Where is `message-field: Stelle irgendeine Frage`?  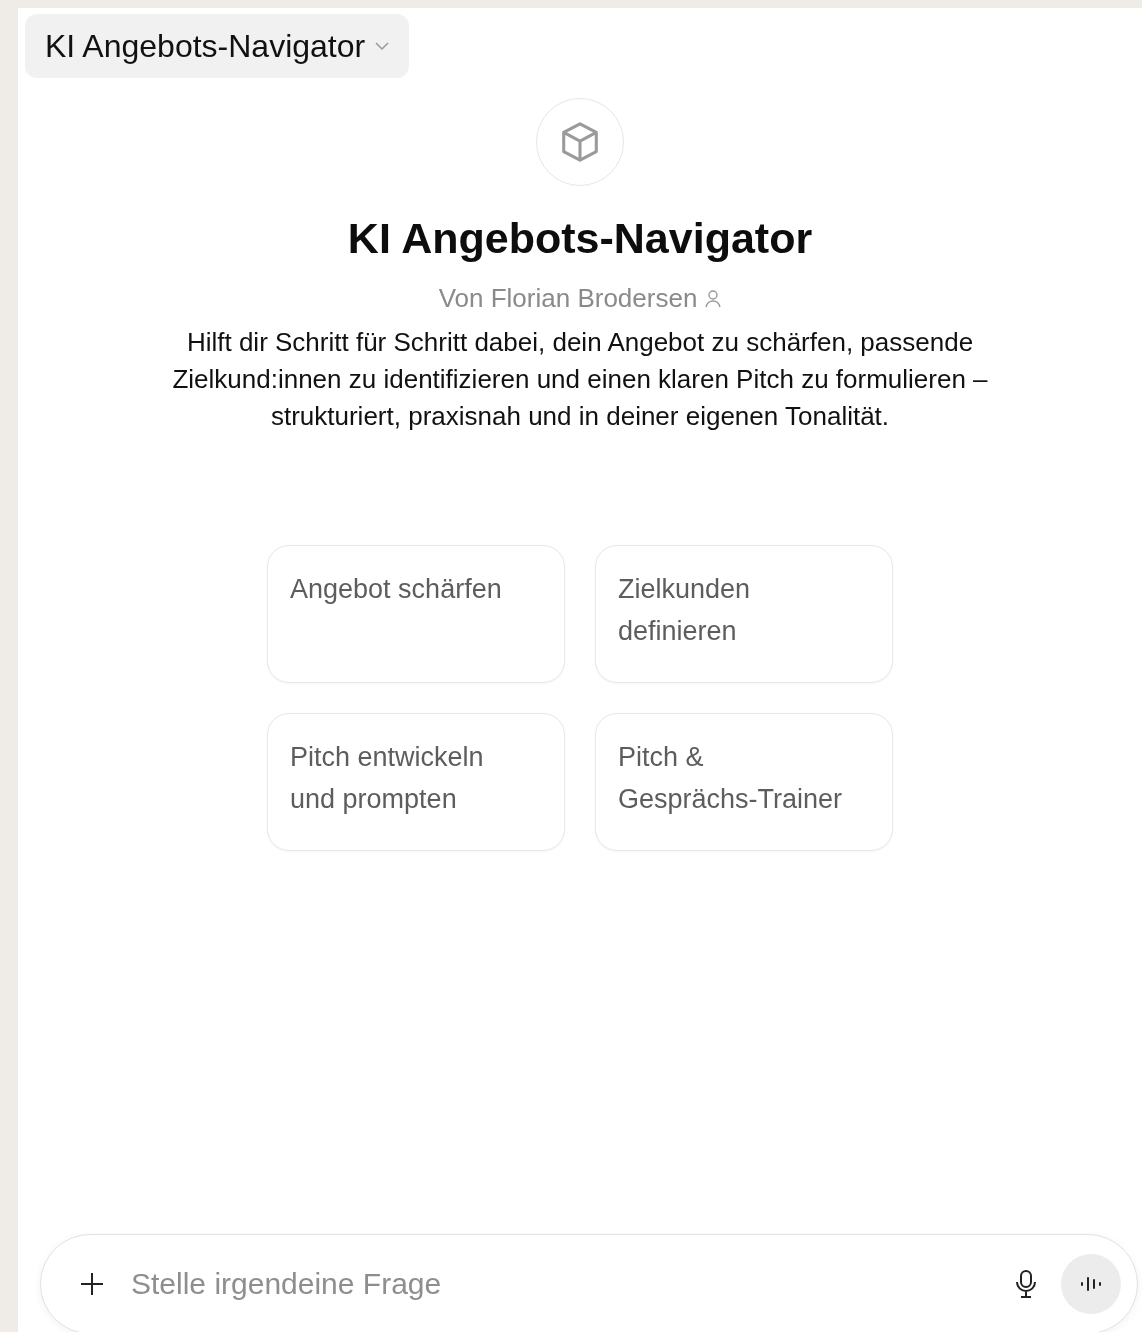 message-field: Stelle irgendeine Frage is located at coordinates (589, 1283).